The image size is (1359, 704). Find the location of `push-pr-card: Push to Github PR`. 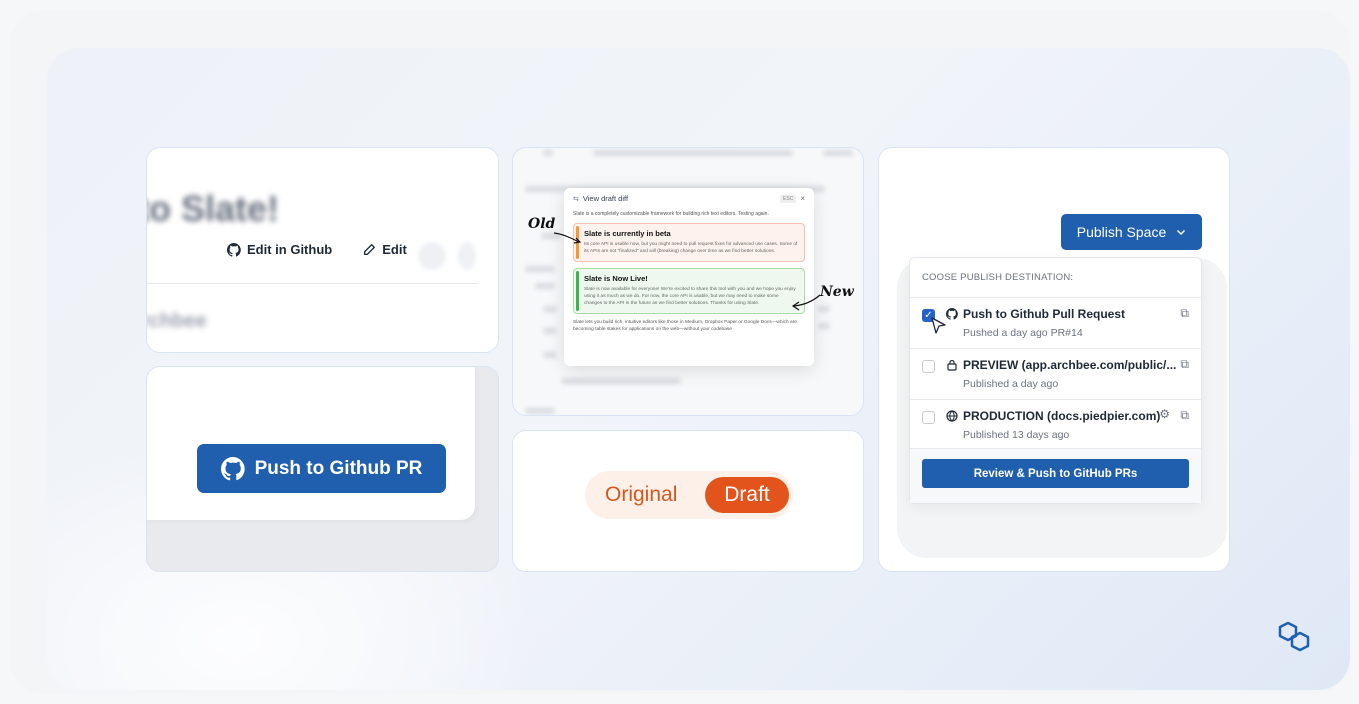

push-pr-card: Push to Github PR is located at coordinates (322, 469).